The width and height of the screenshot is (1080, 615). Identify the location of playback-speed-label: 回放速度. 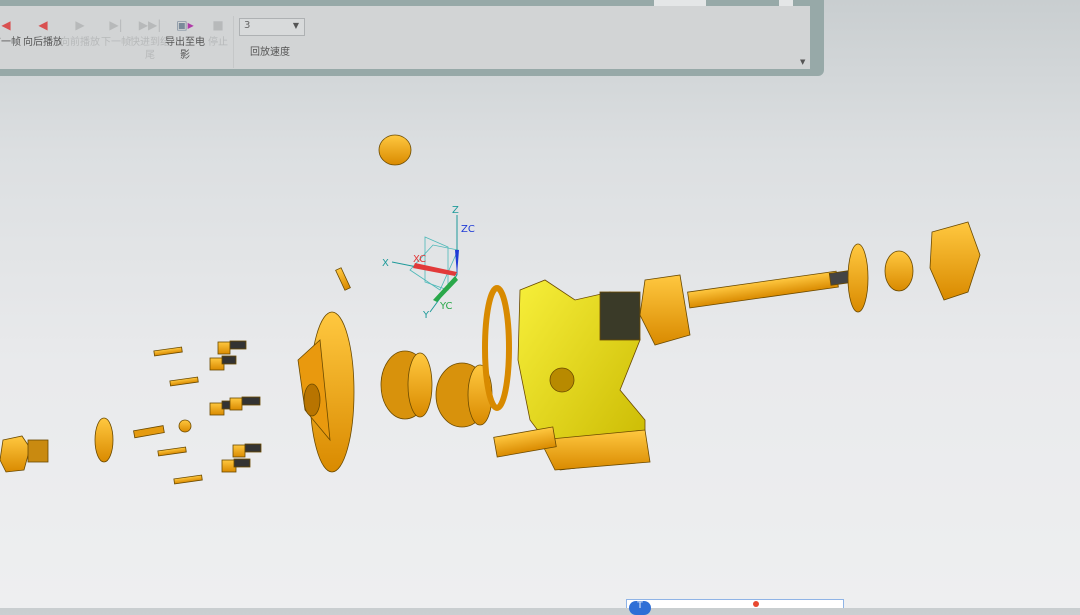
(270, 52).